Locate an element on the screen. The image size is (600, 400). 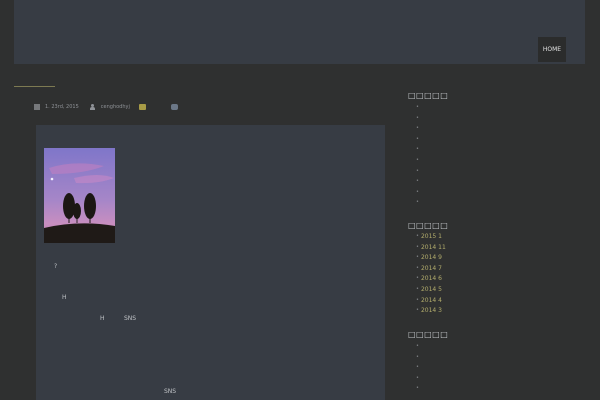
nav-home-link: HOME is located at coordinates (552, 49).